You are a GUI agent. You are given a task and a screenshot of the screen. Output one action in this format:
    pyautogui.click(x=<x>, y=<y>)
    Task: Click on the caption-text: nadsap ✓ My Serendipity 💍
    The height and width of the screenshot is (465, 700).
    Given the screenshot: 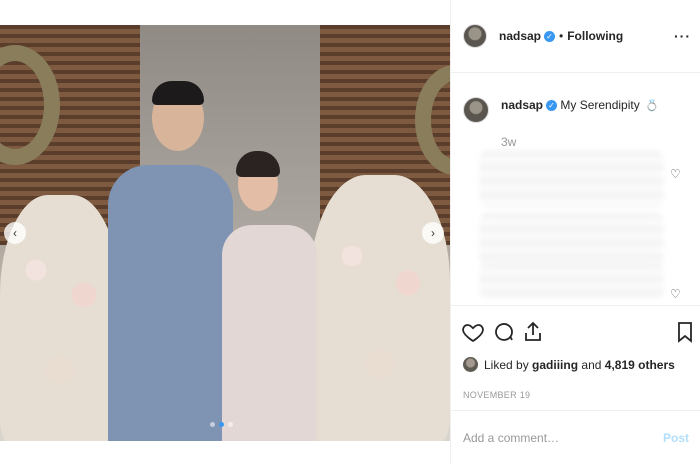 What is the action you would take?
    pyautogui.click(x=580, y=105)
    